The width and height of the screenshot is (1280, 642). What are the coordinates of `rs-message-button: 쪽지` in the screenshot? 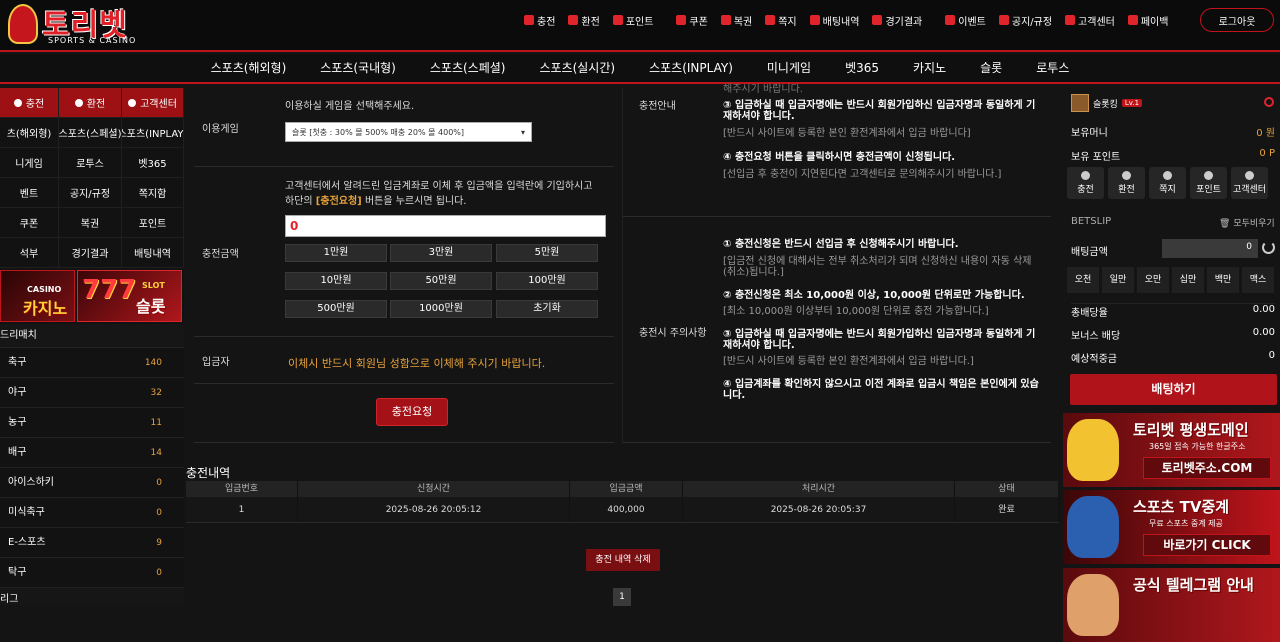 It's located at (1167, 183).